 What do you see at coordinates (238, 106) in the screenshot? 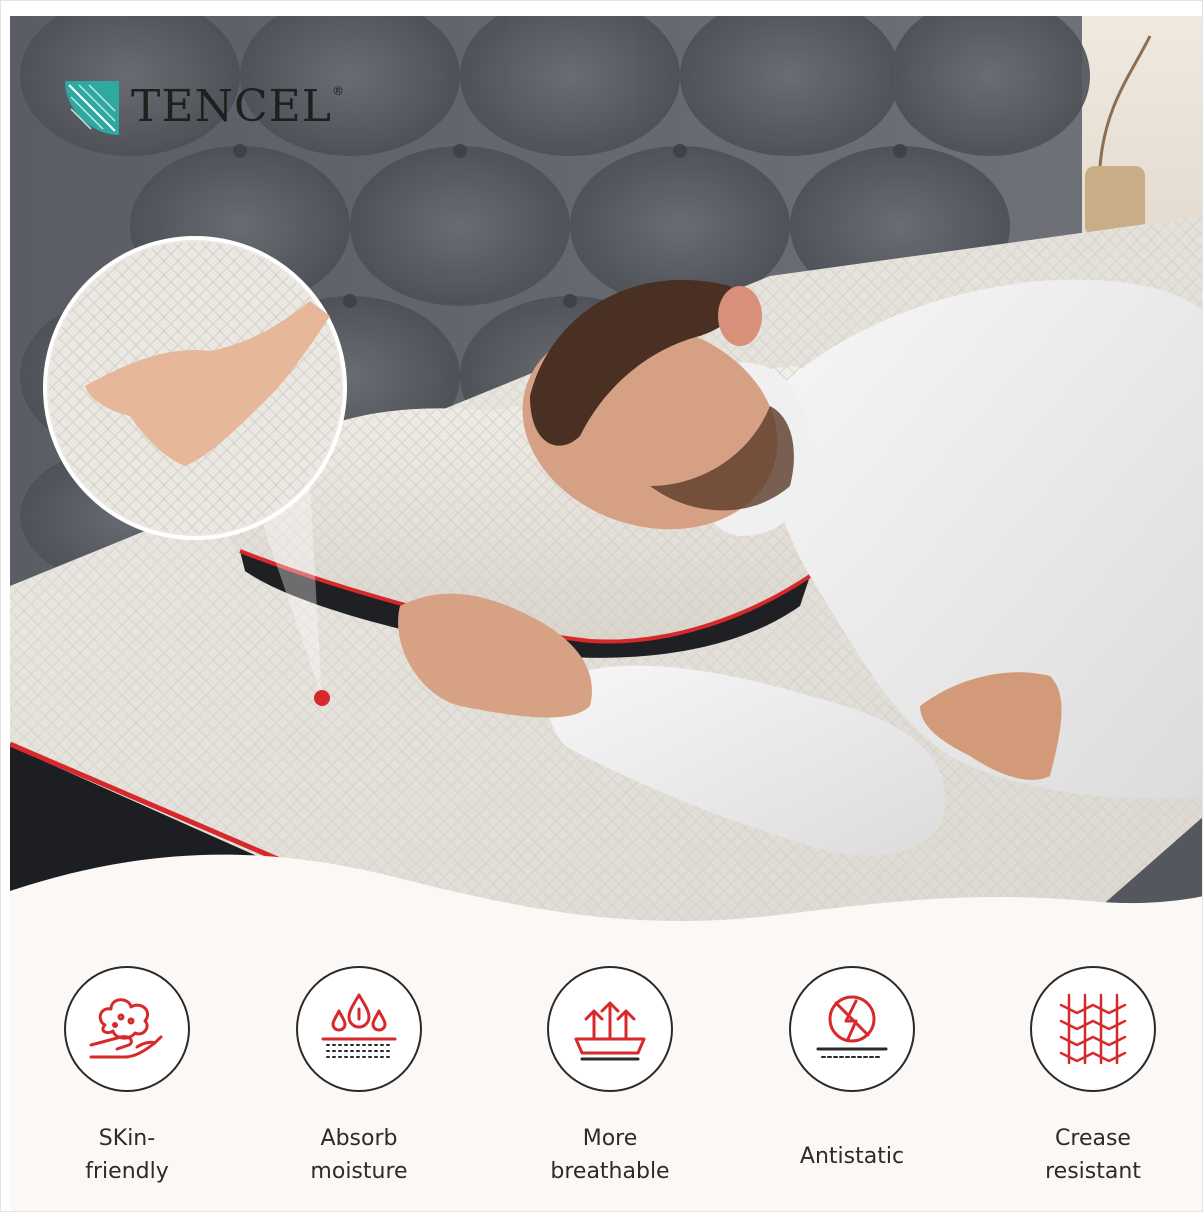
I see `logo-text: TENCEL®` at bounding box center [238, 106].